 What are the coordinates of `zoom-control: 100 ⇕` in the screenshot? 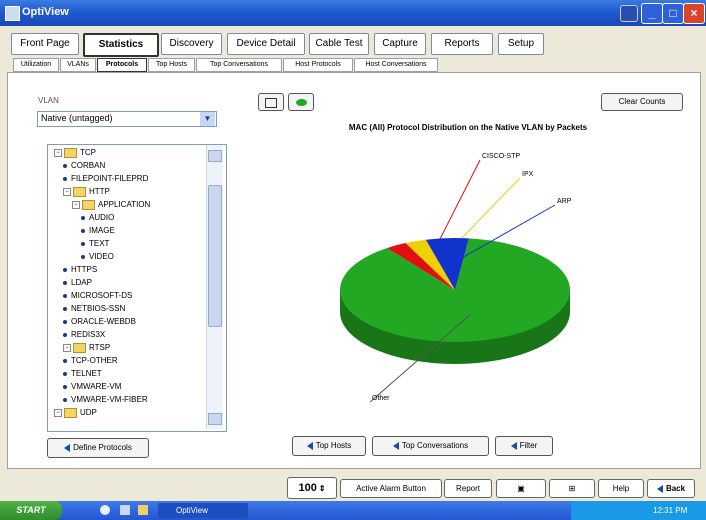 It's located at (312, 488).